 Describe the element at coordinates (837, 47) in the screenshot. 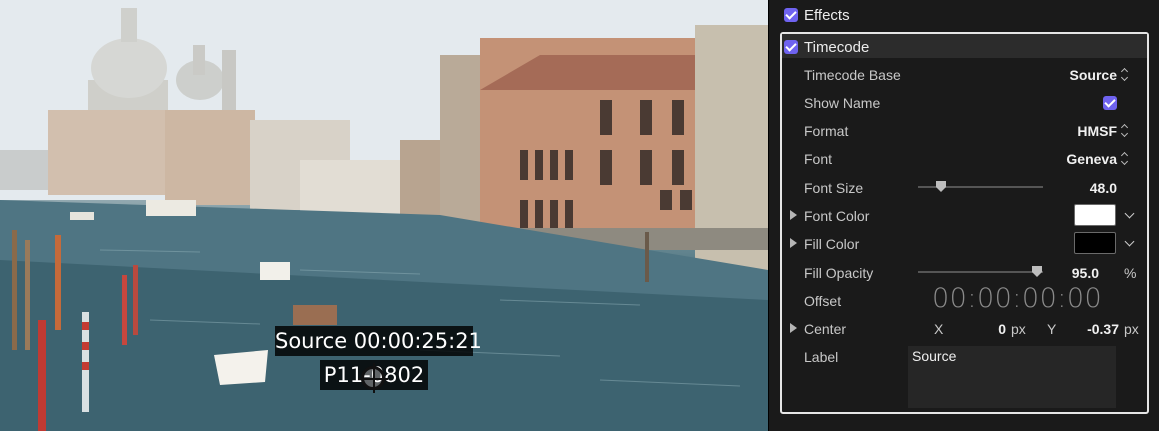

I see `timecode-effect-title: Timecode` at that location.